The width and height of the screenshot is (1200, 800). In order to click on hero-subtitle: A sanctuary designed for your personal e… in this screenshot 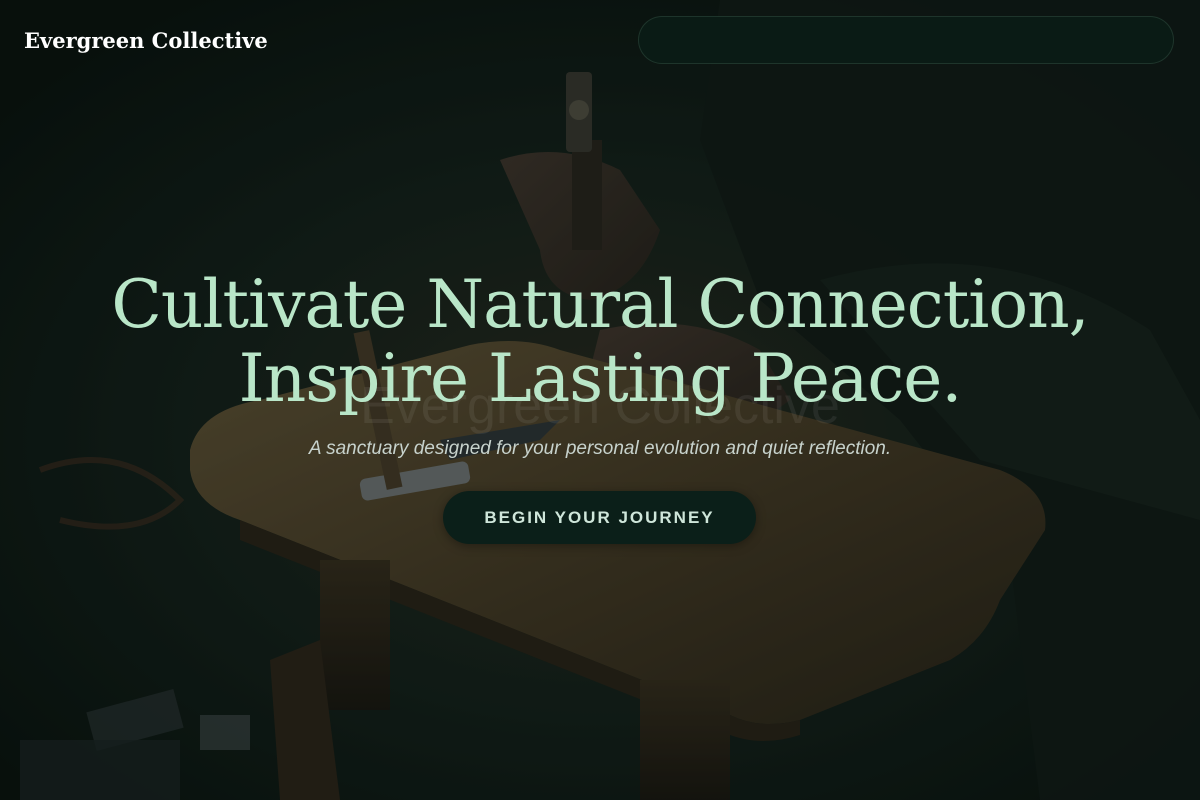, I will do `click(600, 448)`.